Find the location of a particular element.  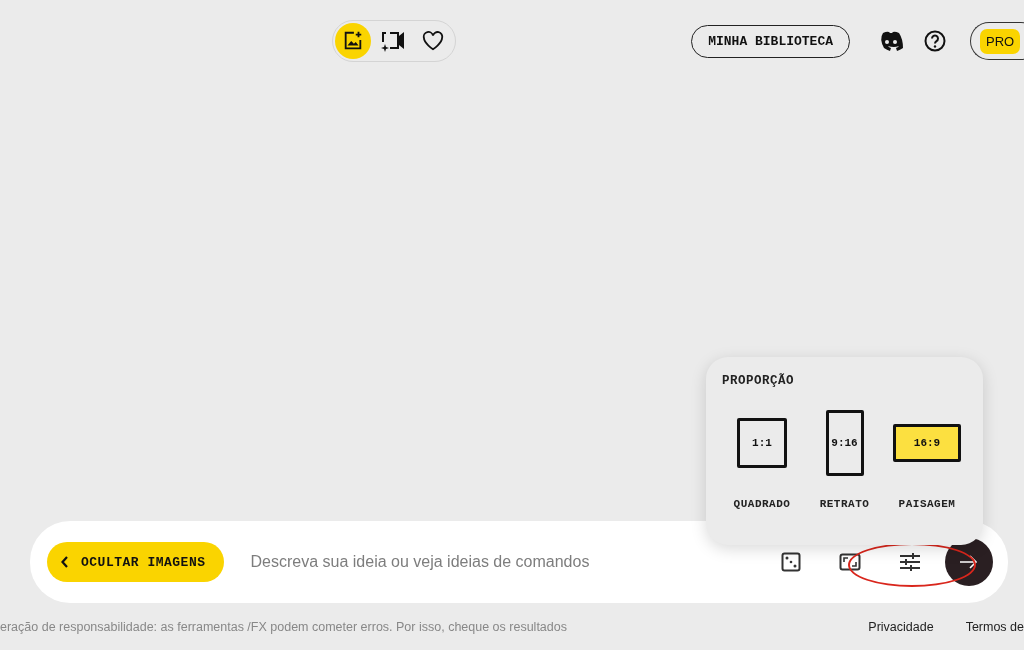

pro-badge: PRO is located at coordinates (1000, 41).